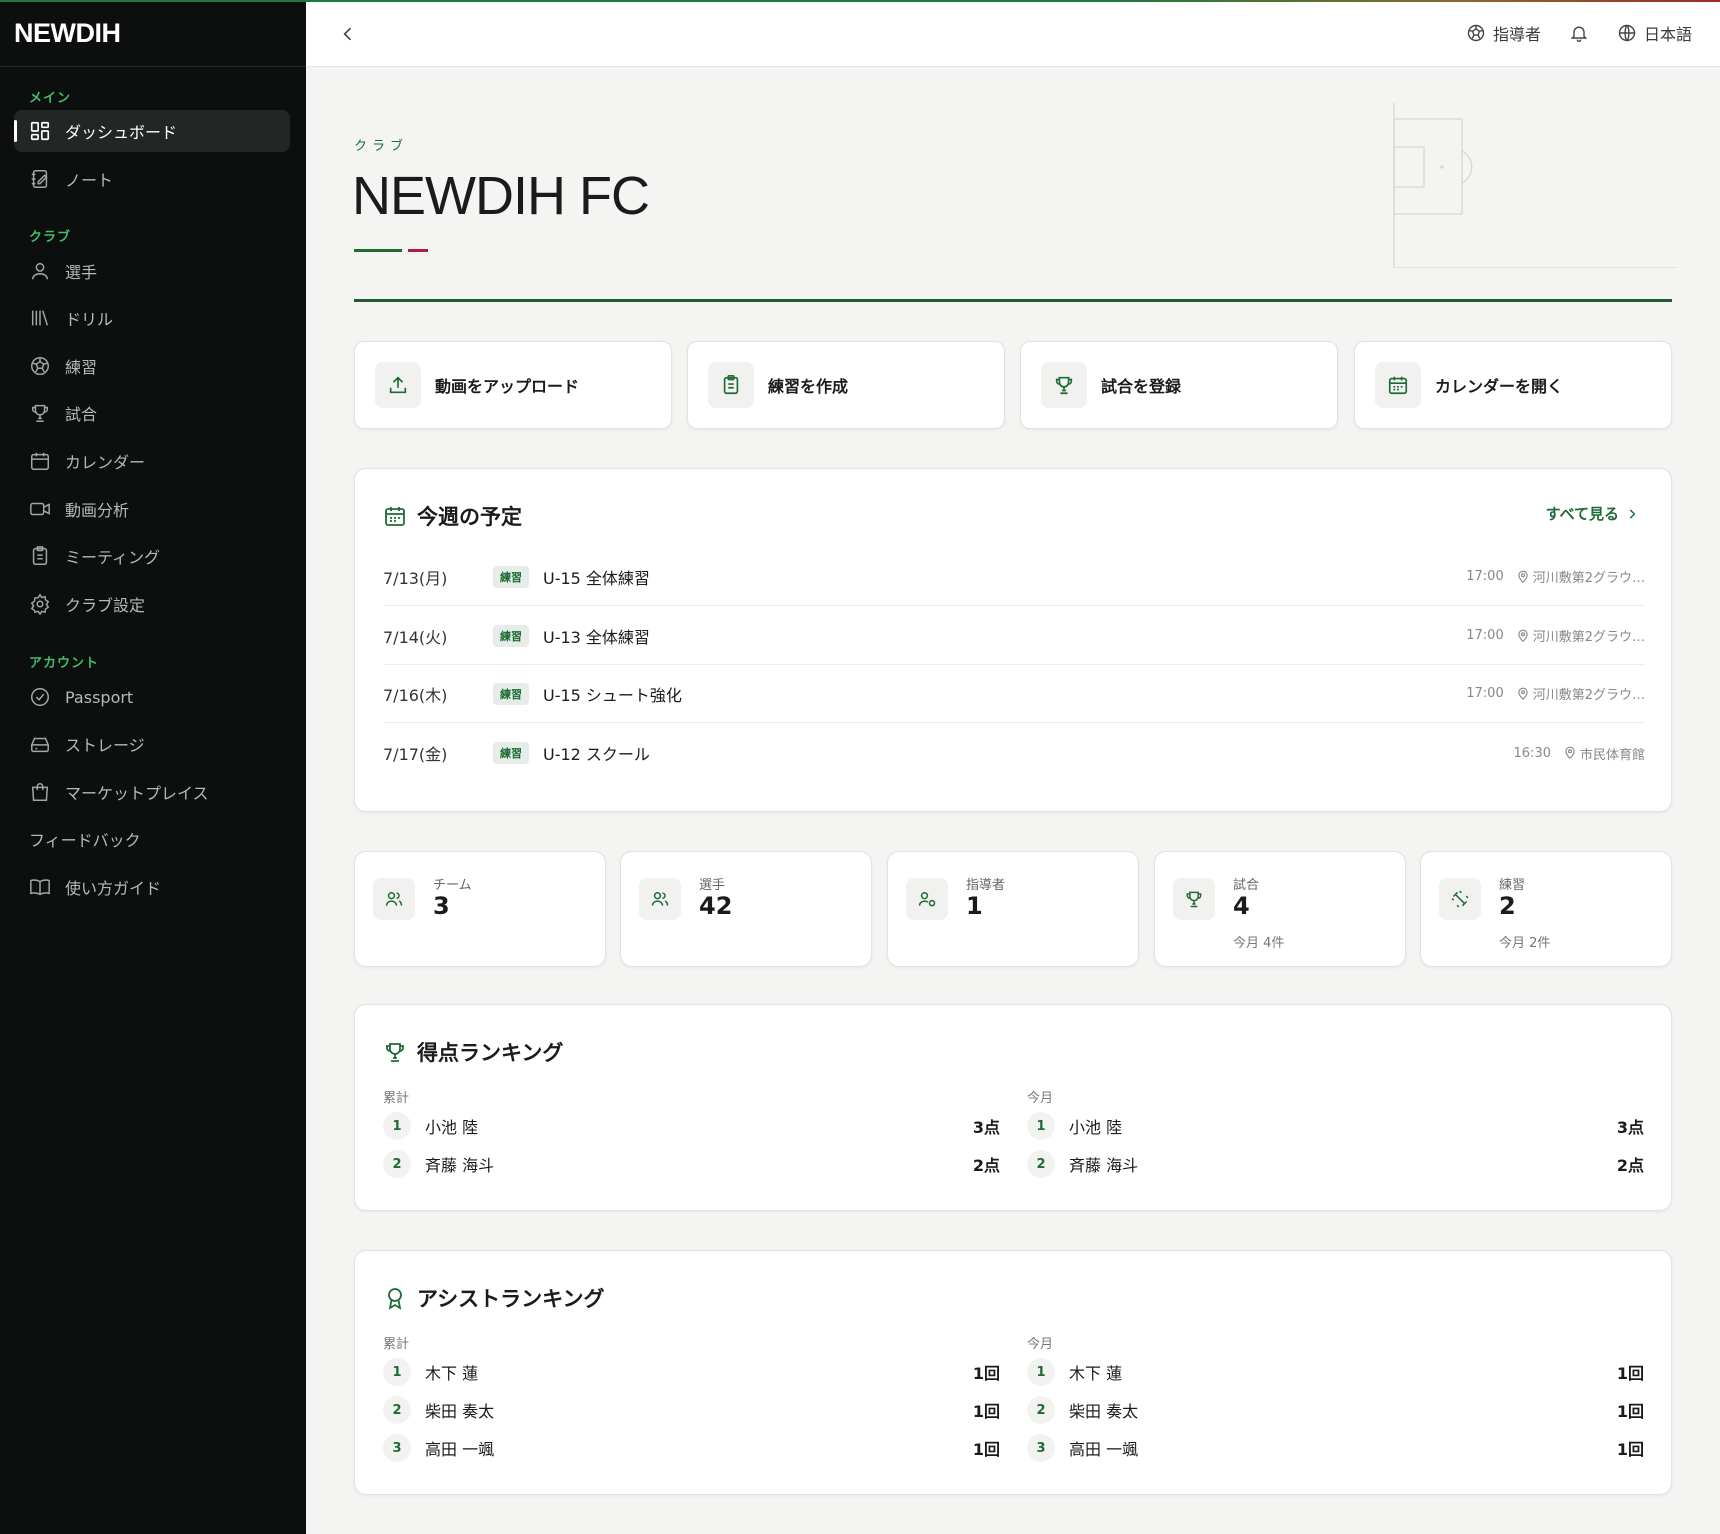 Image resolution: width=1720 pixels, height=1534 pixels. Describe the element at coordinates (712, 885) in the screenshot. I see `stat-label: 選手` at that location.